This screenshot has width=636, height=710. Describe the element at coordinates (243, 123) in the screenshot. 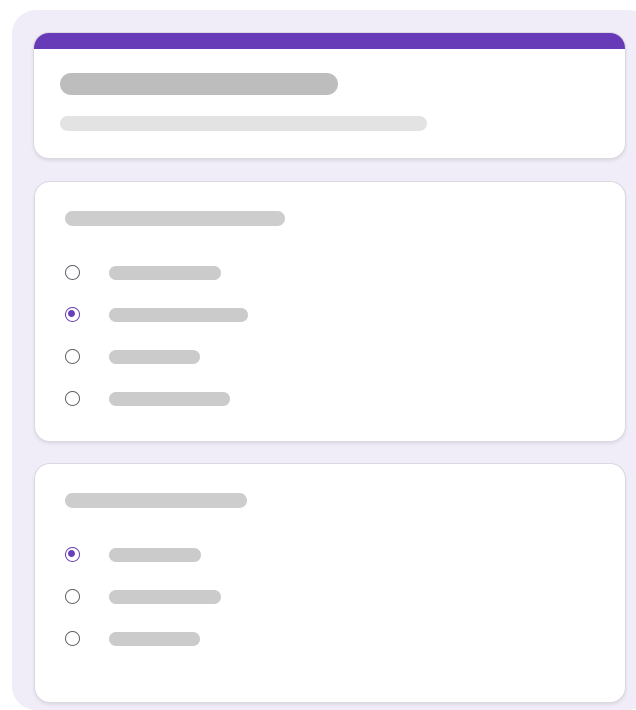

I see `form-description-placeholder` at that location.